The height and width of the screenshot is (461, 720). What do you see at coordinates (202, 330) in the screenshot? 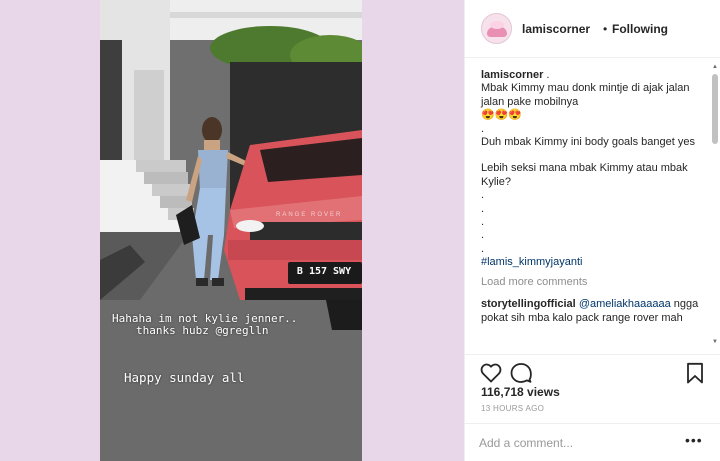
I see `story-caption-line-2: thanks hubz @greglln` at bounding box center [202, 330].